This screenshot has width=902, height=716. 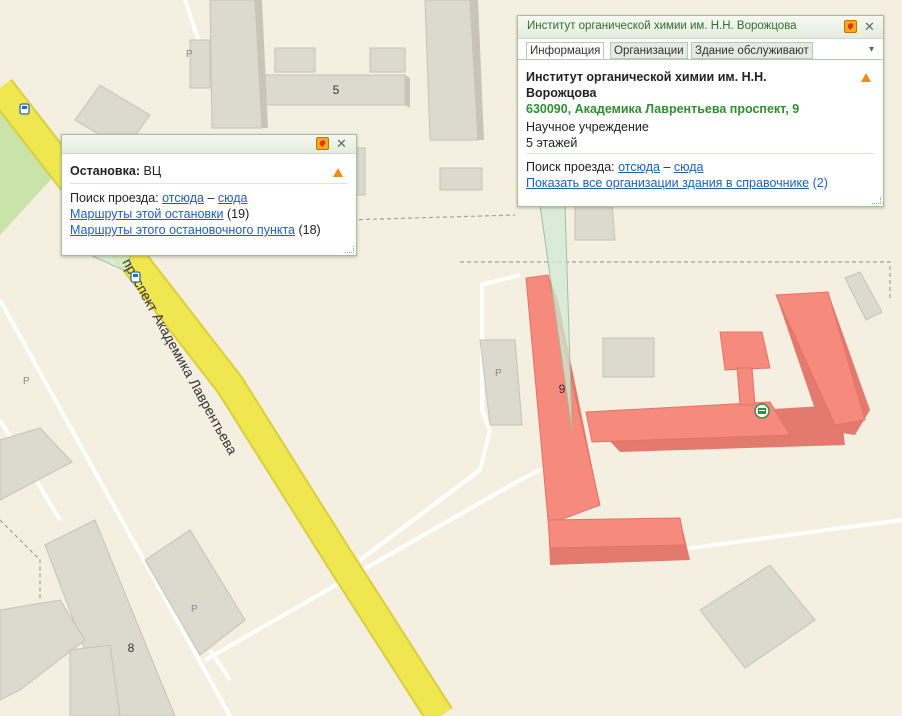 I want to click on stop-popup-header: ✕, so click(x=209, y=144).